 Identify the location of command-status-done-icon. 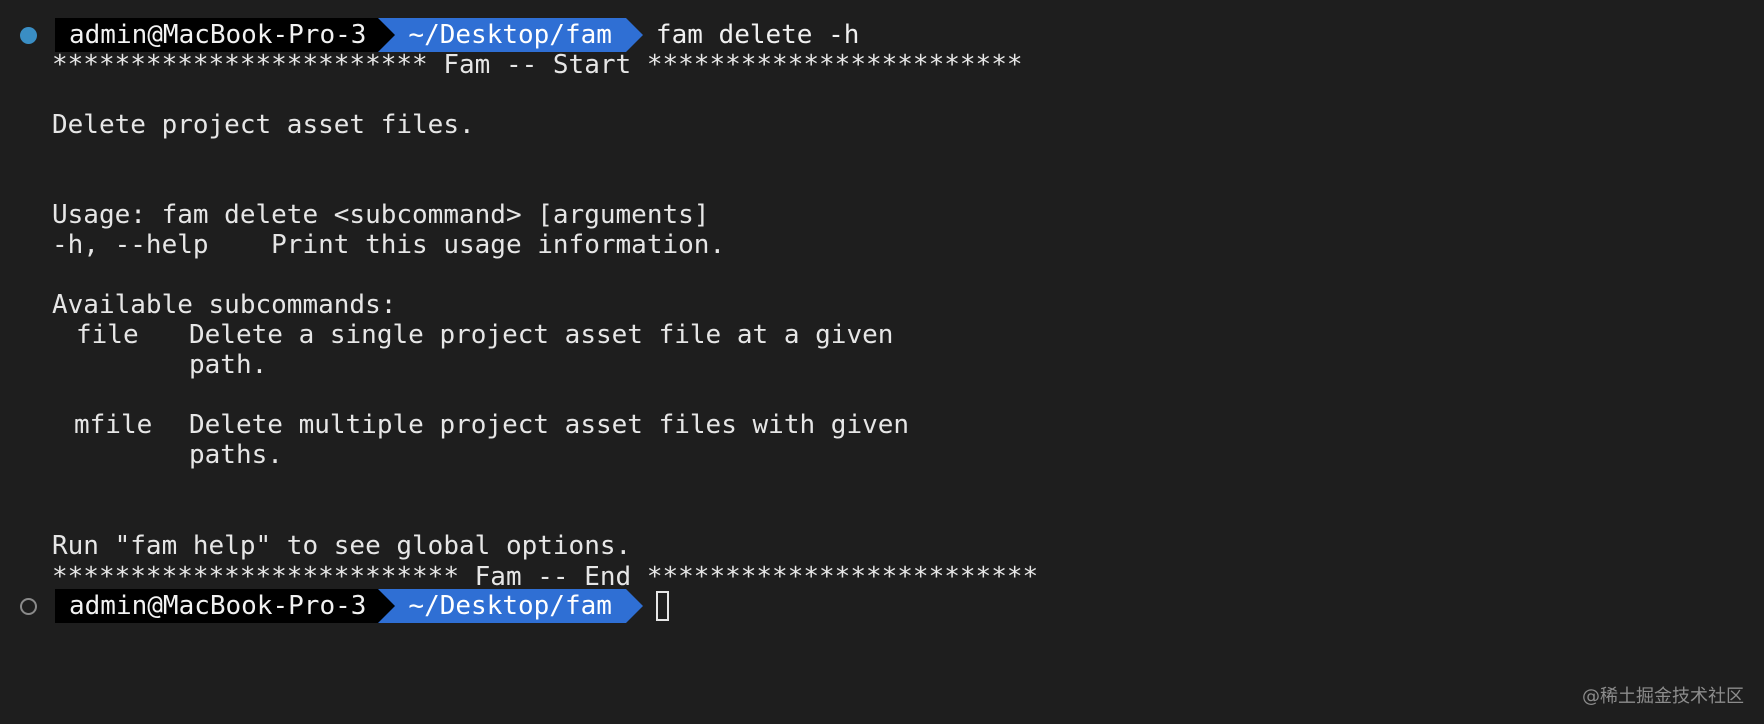
(28, 35).